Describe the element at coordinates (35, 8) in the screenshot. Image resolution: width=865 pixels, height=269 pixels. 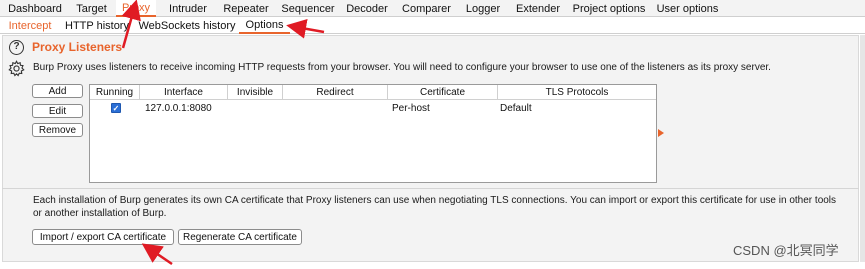
I see `tab-dashboard: Dashboard` at that location.